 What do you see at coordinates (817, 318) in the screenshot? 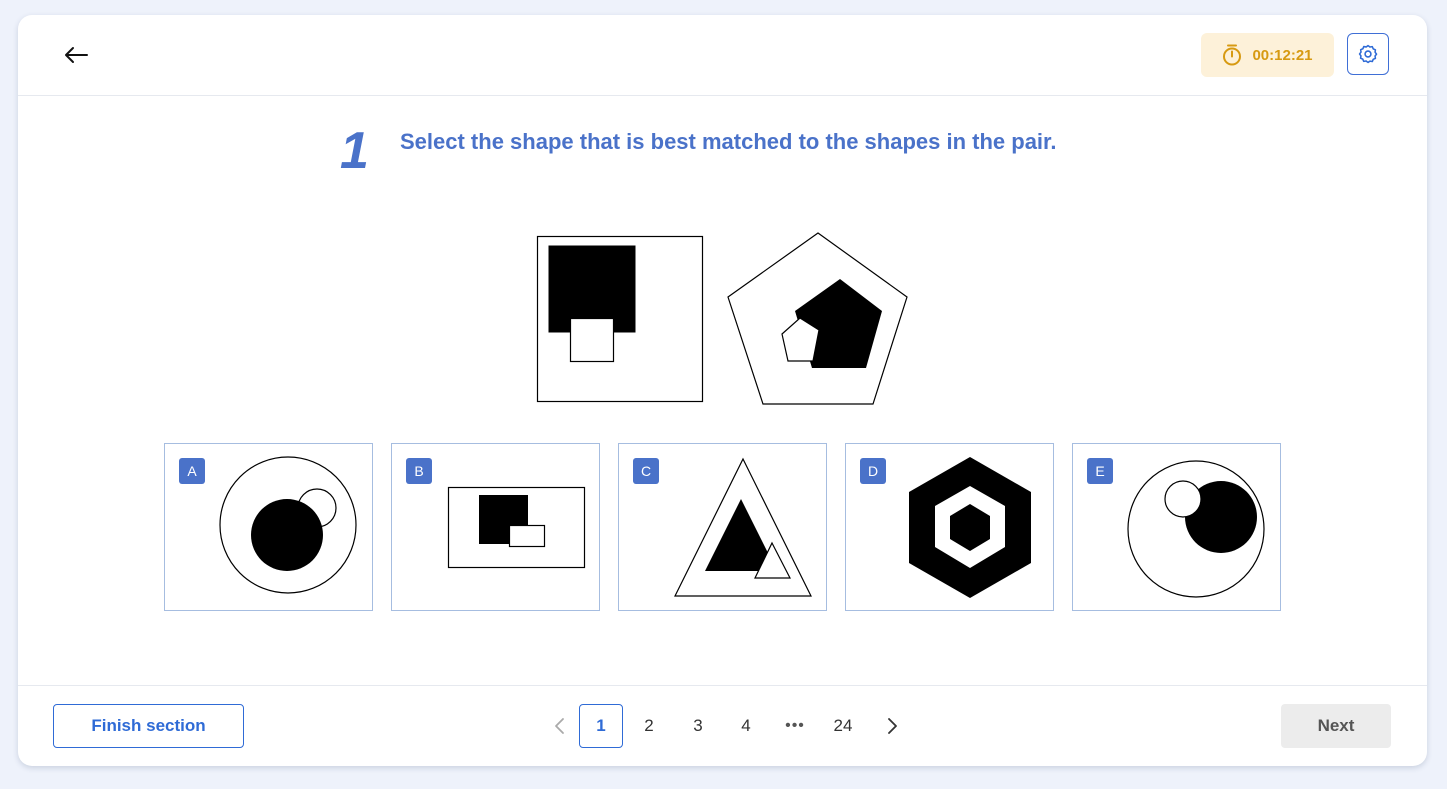
I see `pair-pentagon-figure` at bounding box center [817, 318].